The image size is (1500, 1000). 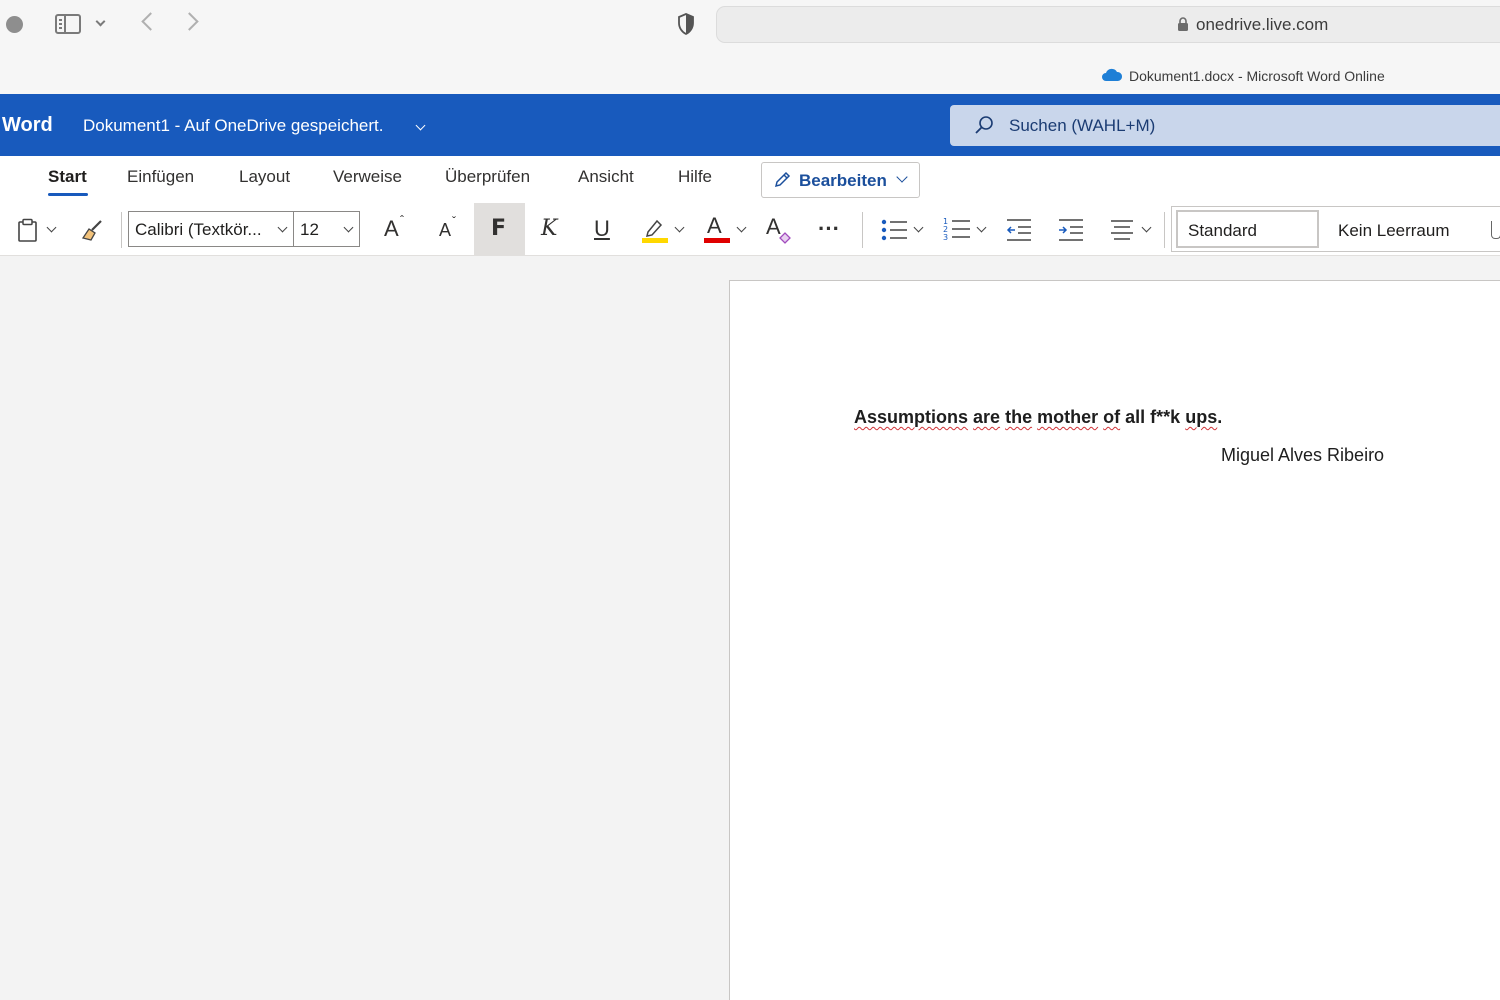 I want to click on window-close-dot, so click(x=14, y=24).